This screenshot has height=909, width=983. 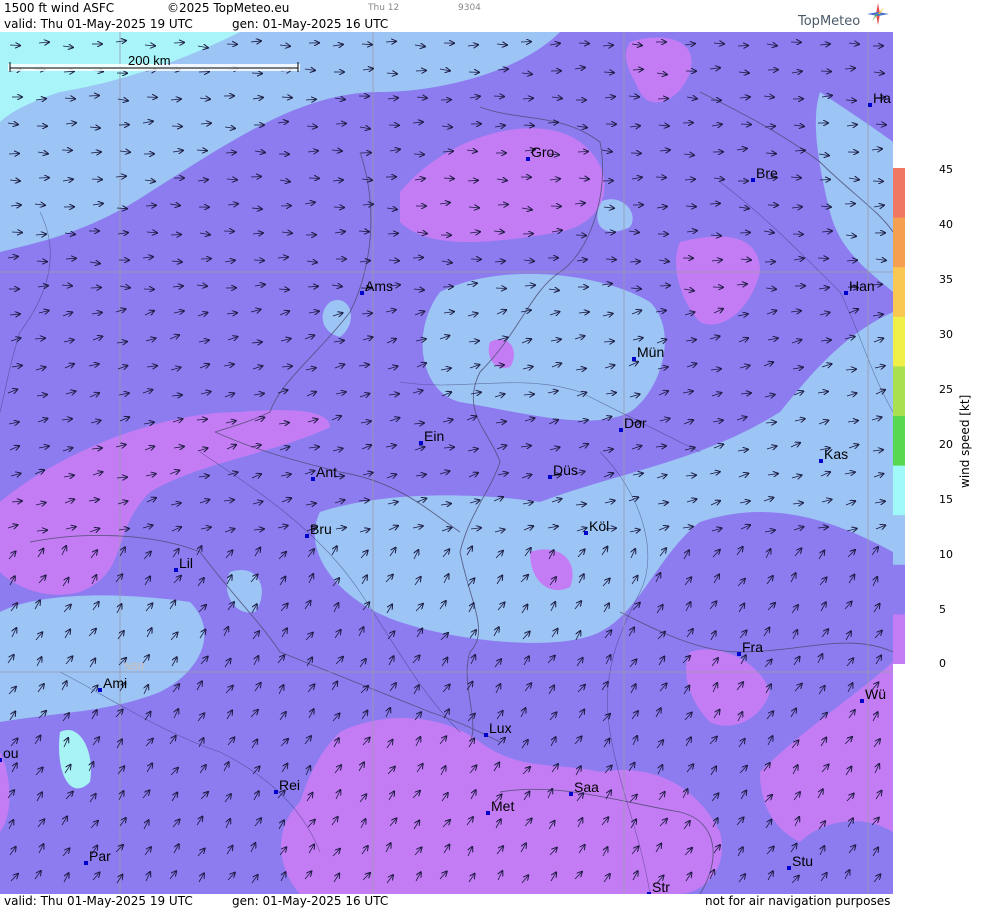 I want to click on city-label: Par, so click(x=100, y=856).